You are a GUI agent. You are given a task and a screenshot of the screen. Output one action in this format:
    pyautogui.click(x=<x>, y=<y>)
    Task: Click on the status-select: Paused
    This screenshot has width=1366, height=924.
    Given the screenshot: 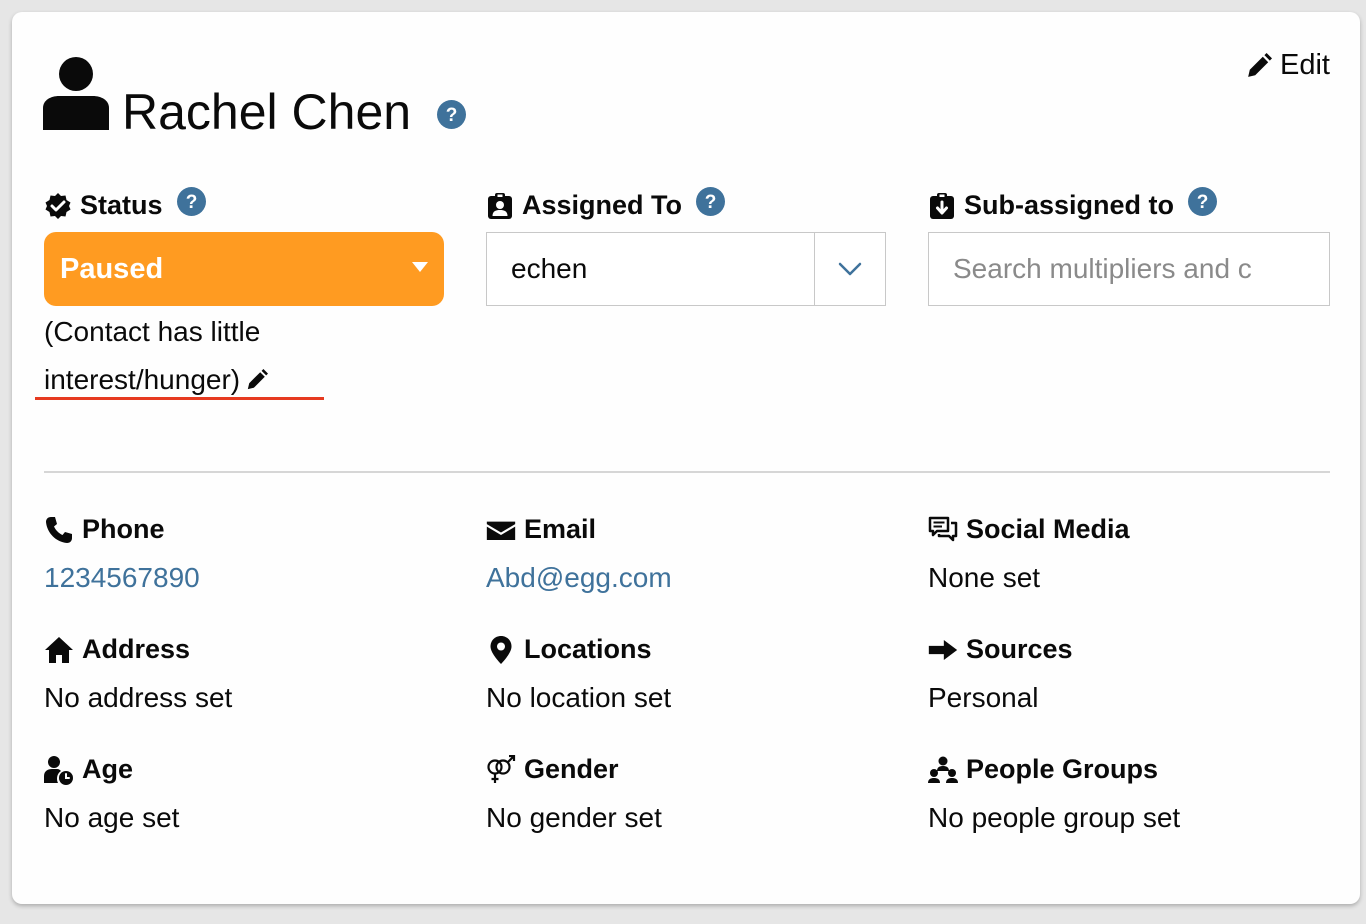 What is the action you would take?
    pyautogui.click(x=244, y=269)
    